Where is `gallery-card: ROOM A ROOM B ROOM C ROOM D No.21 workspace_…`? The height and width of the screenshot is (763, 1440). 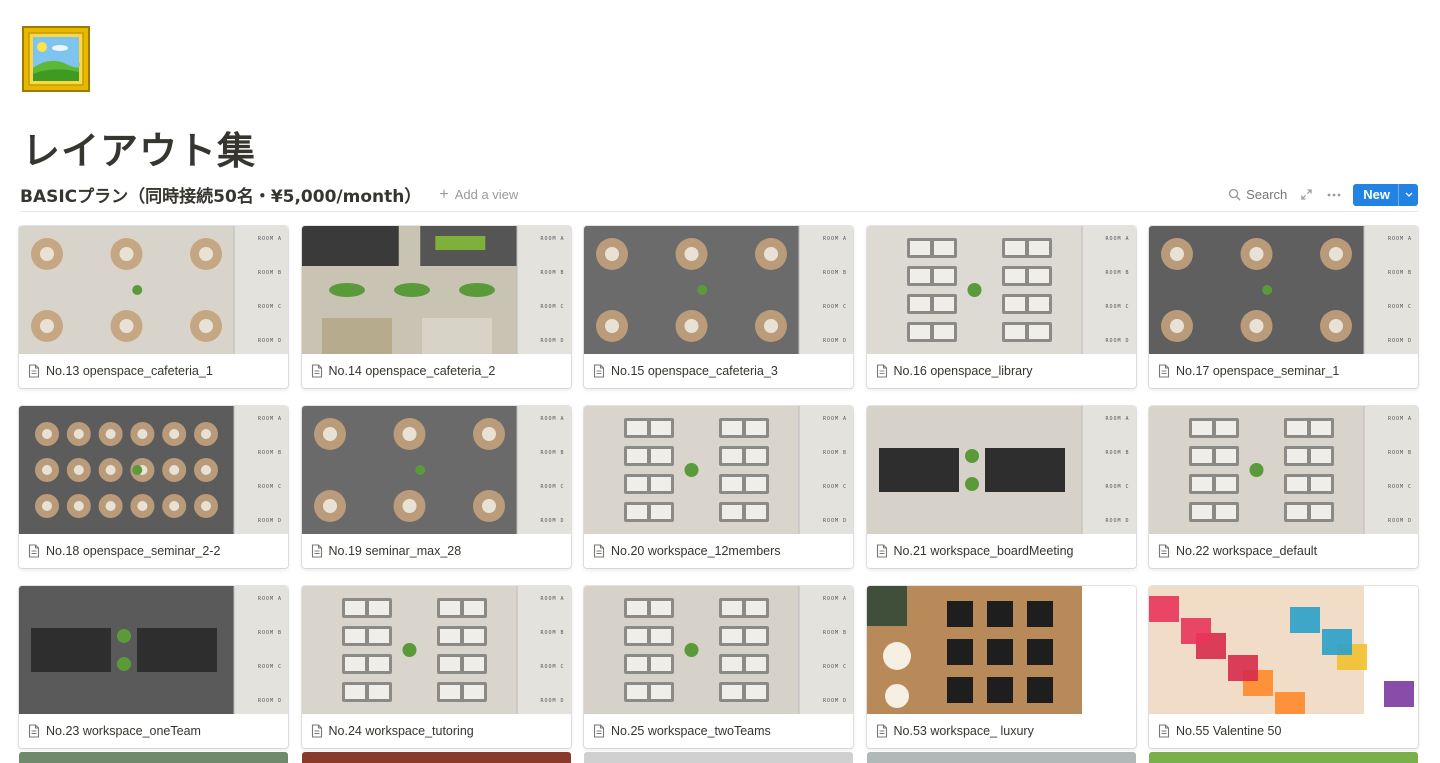
gallery-card: ROOM A ROOM B ROOM C ROOM D No.21 workspace_… is located at coordinates (1001, 487).